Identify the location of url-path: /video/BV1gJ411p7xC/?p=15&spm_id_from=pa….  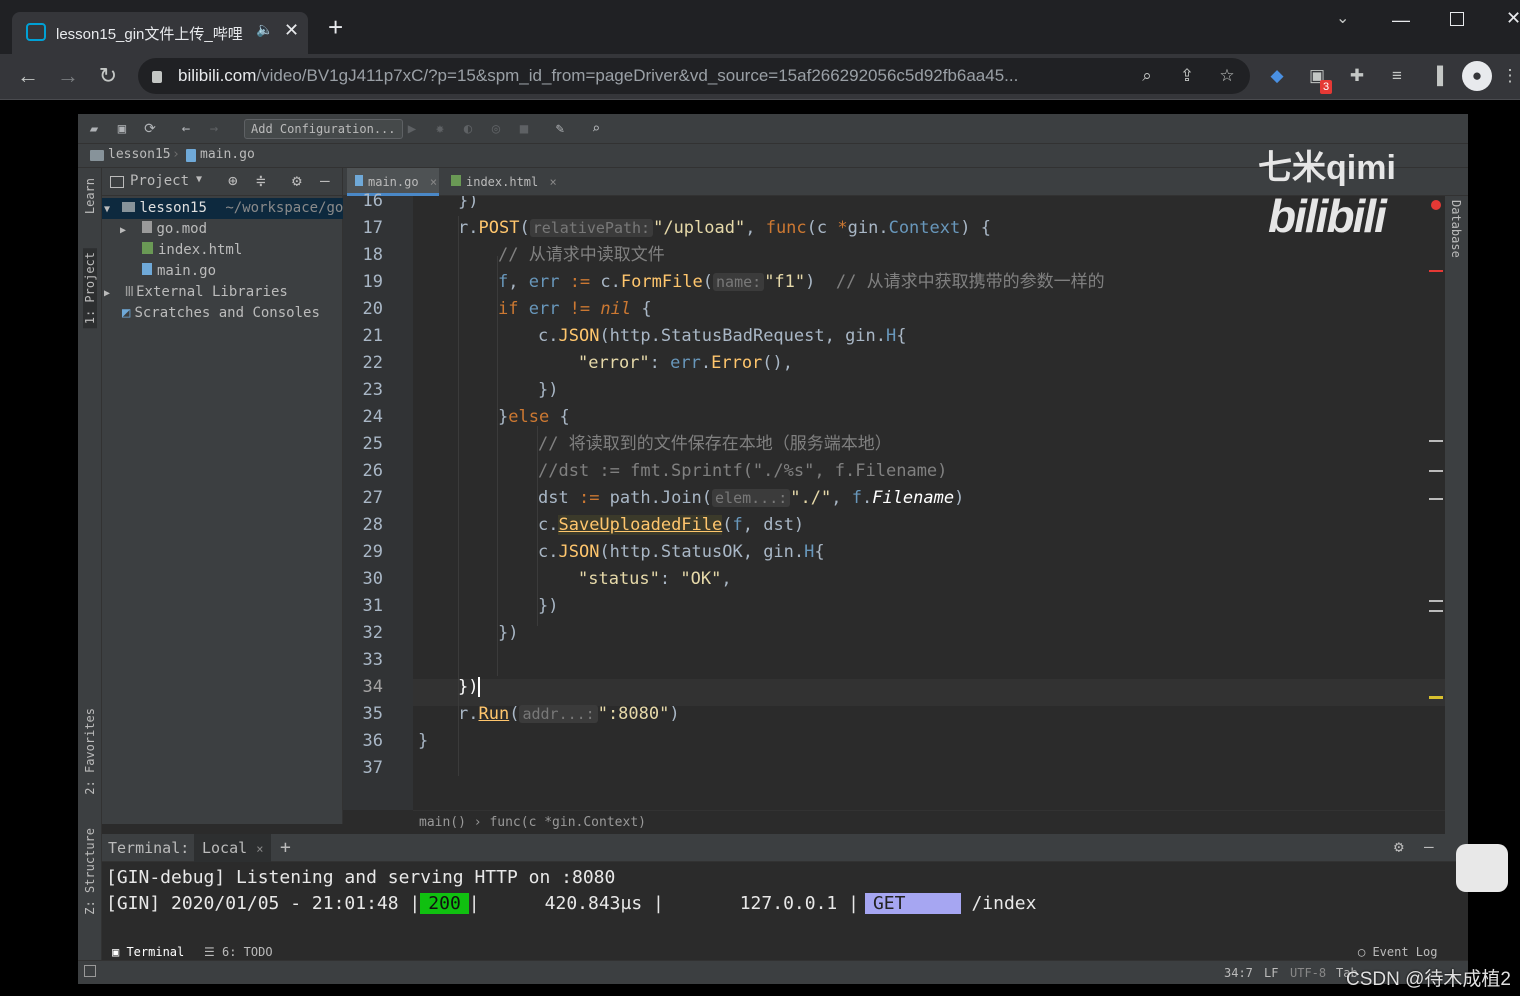
(637, 75).